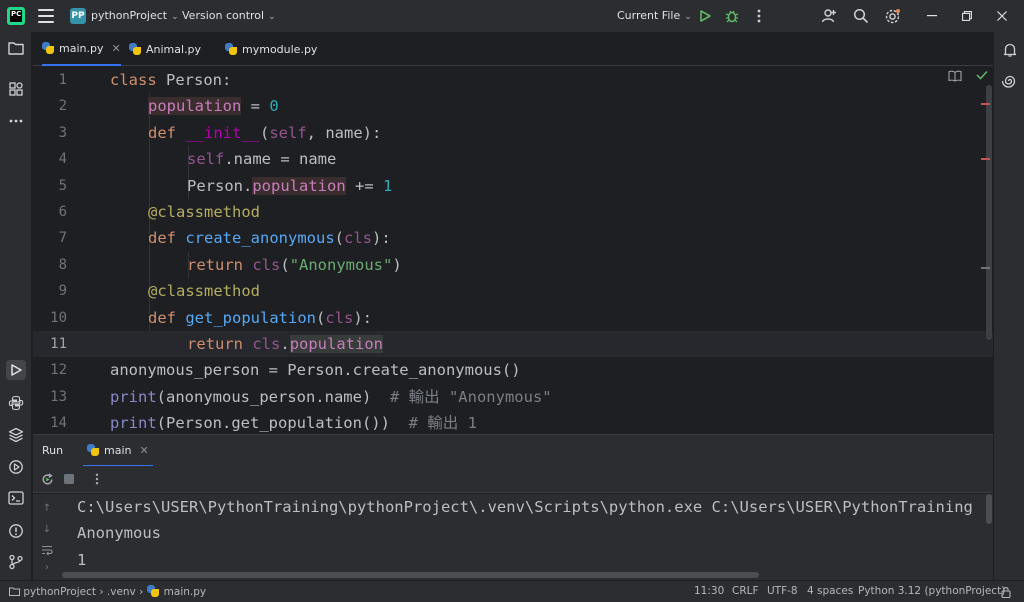 This screenshot has height=602, width=1024. I want to click on maximize-window-button, so click(967, 16).